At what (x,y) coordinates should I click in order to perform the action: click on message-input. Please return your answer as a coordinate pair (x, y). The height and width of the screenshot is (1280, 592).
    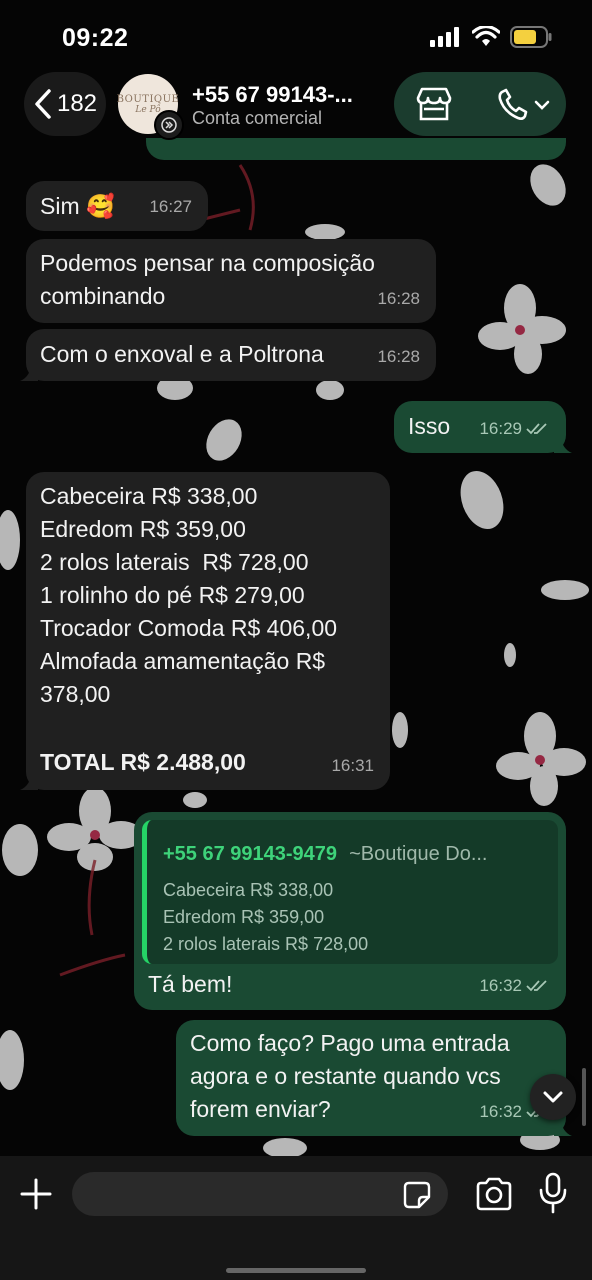
    Looking at the image, I should click on (260, 1194).